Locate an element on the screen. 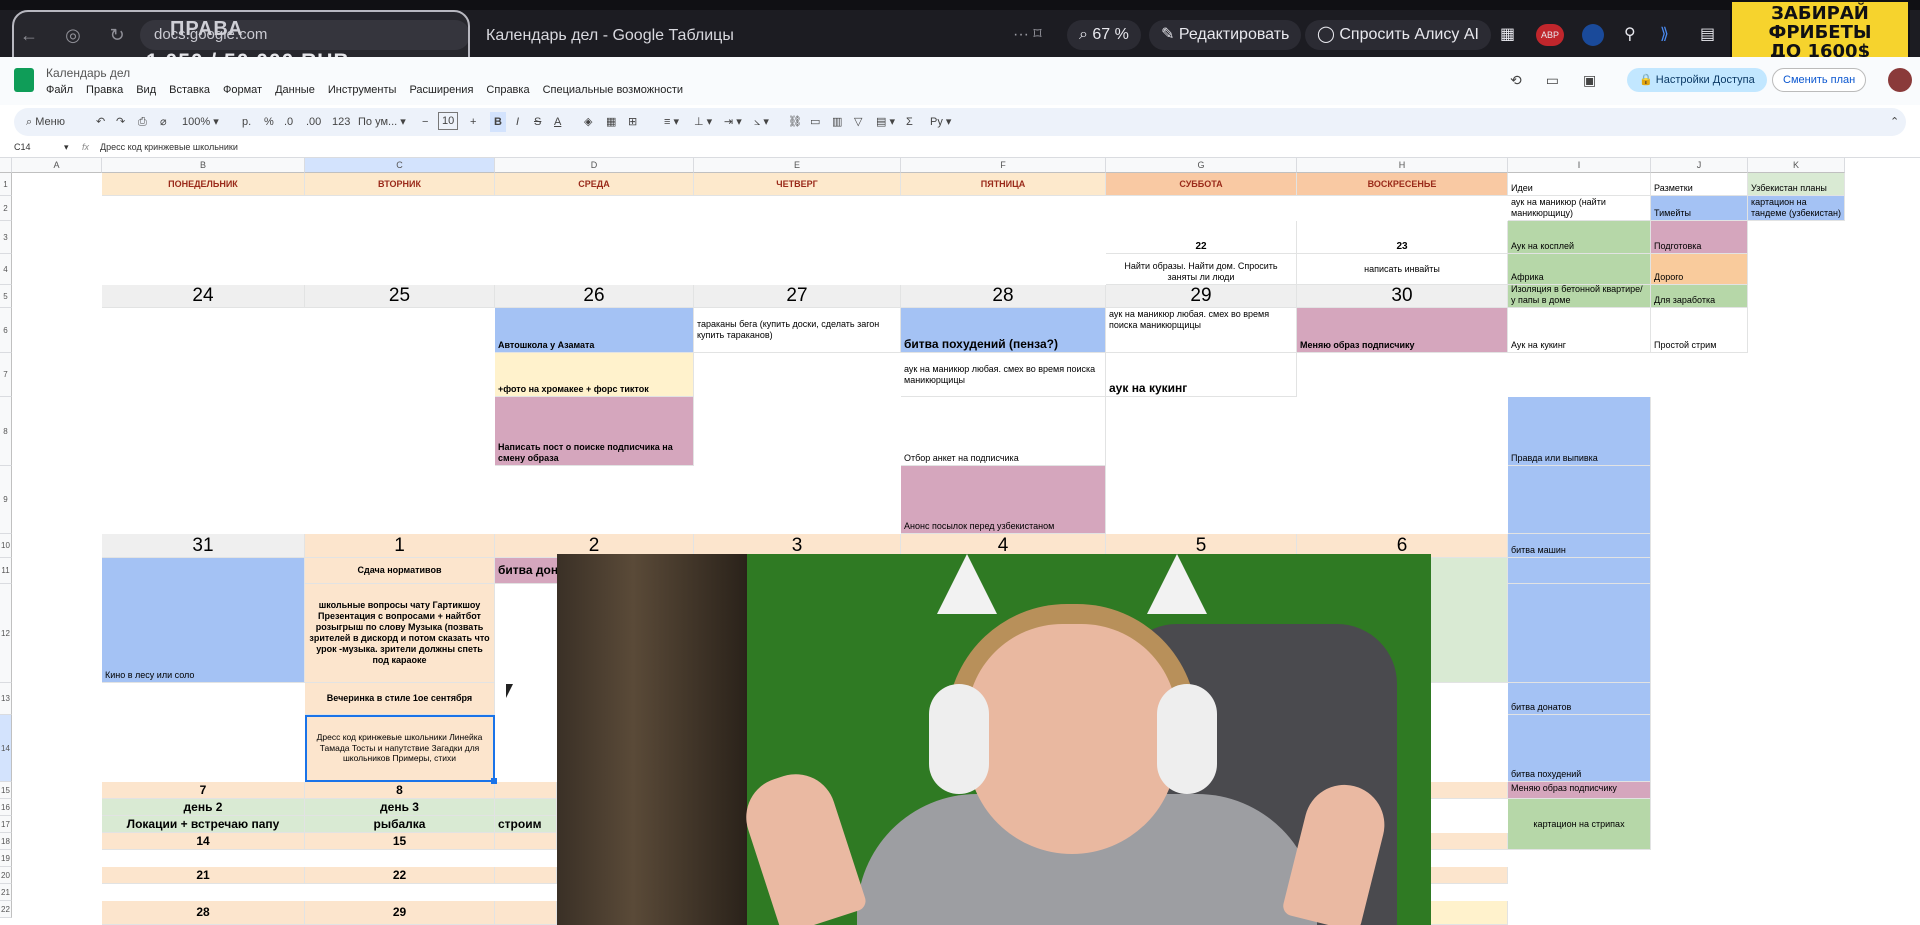 The image size is (1920, 925). row-header-22: 22 is located at coordinates (6, 909).